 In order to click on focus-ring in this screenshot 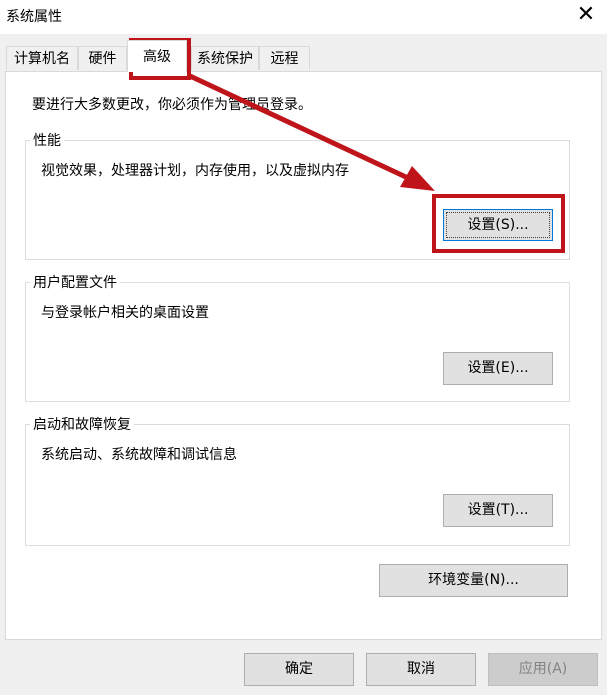, I will do `click(498, 225)`.